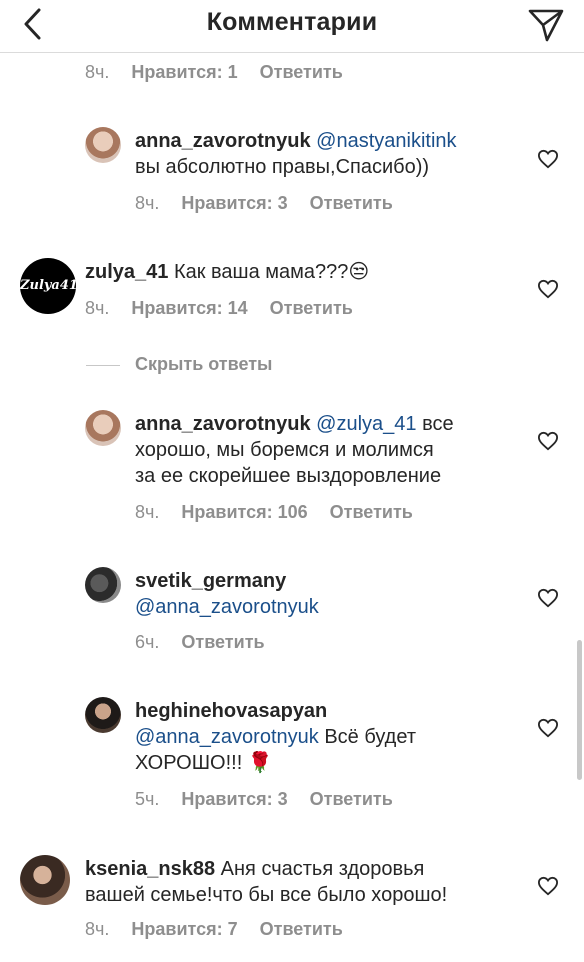 This screenshot has height=962, width=584. I want to click on comment-text: вашей семье!что бы все было хорошо!, so click(266, 895).